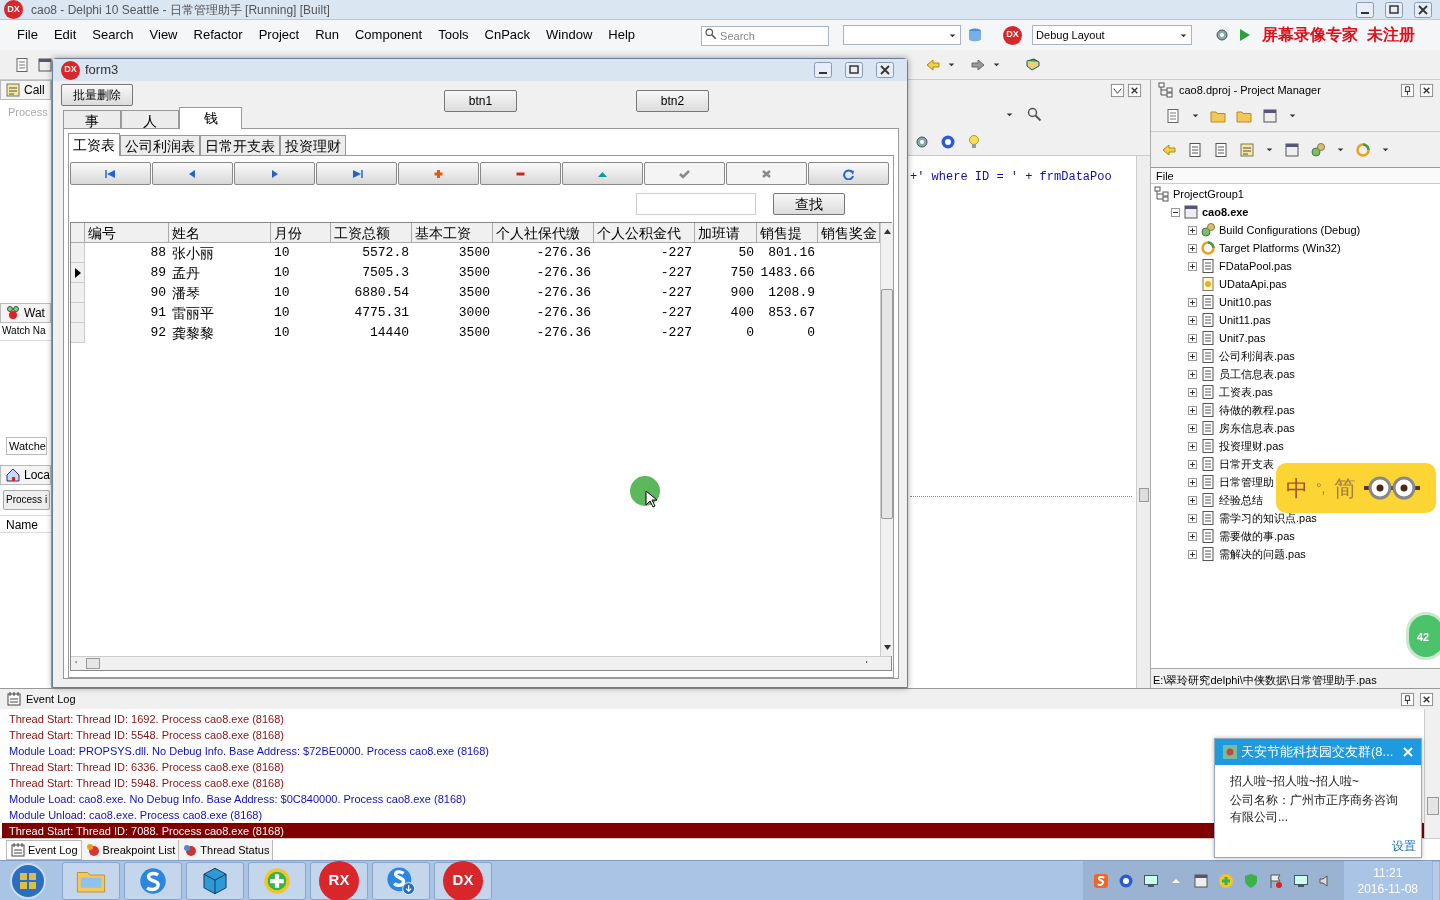 The height and width of the screenshot is (900, 1440). Describe the element at coordinates (143, 783) in the screenshot. I see `log-entry: Thread Start: Thread ID: 5948. Process cao8.exe (8168)` at that location.